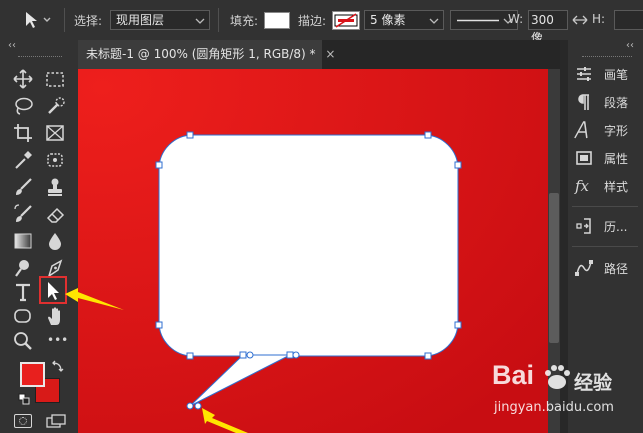  What do you see at coordinates (584, 74) in the screenshot?
I see `brush-settings-icon` at bounding box center [584, 74].